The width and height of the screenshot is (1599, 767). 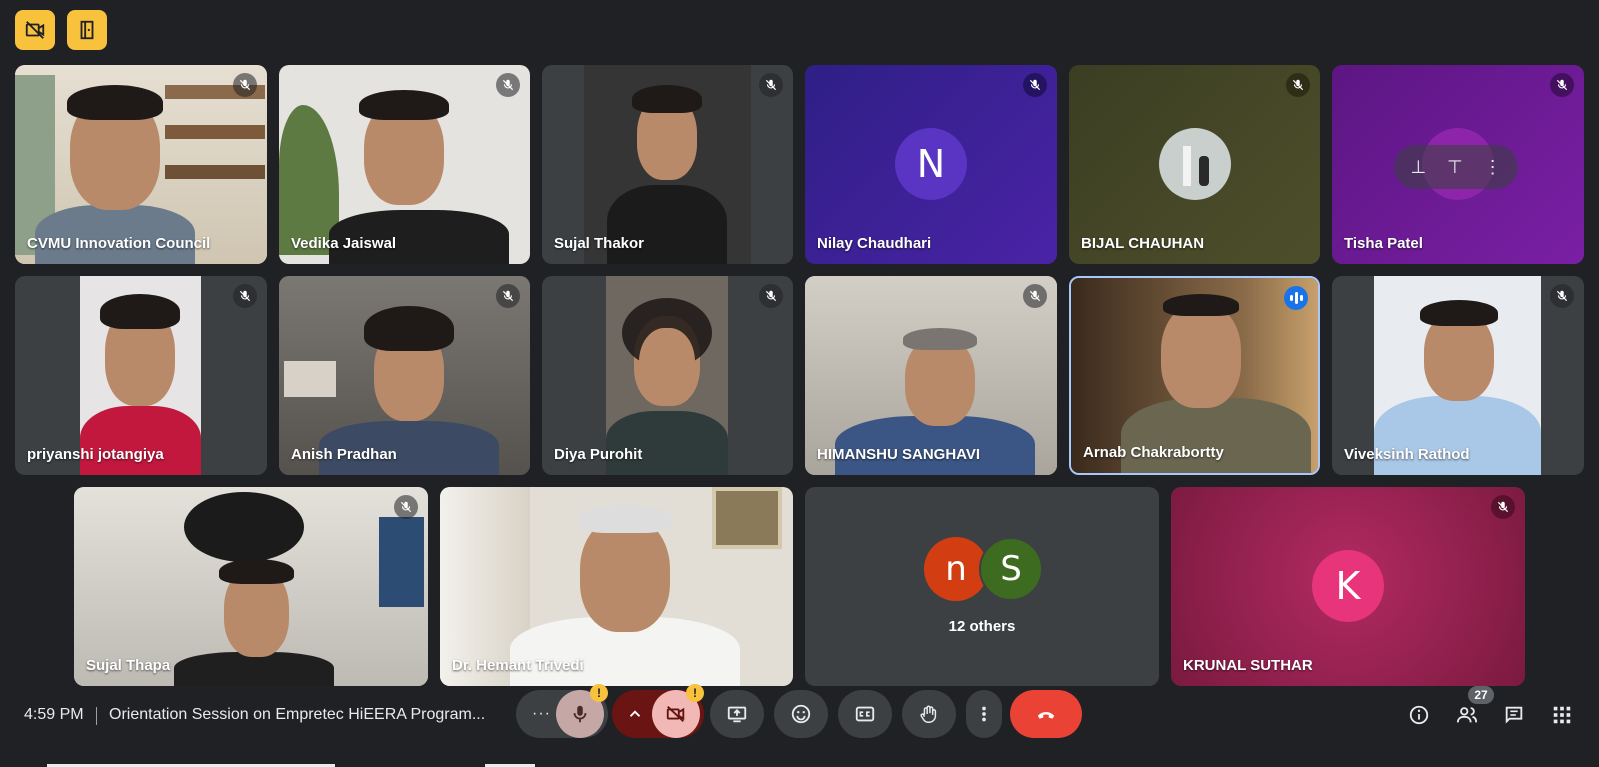 I want to click on avatar, so click(x=1195, y=164).